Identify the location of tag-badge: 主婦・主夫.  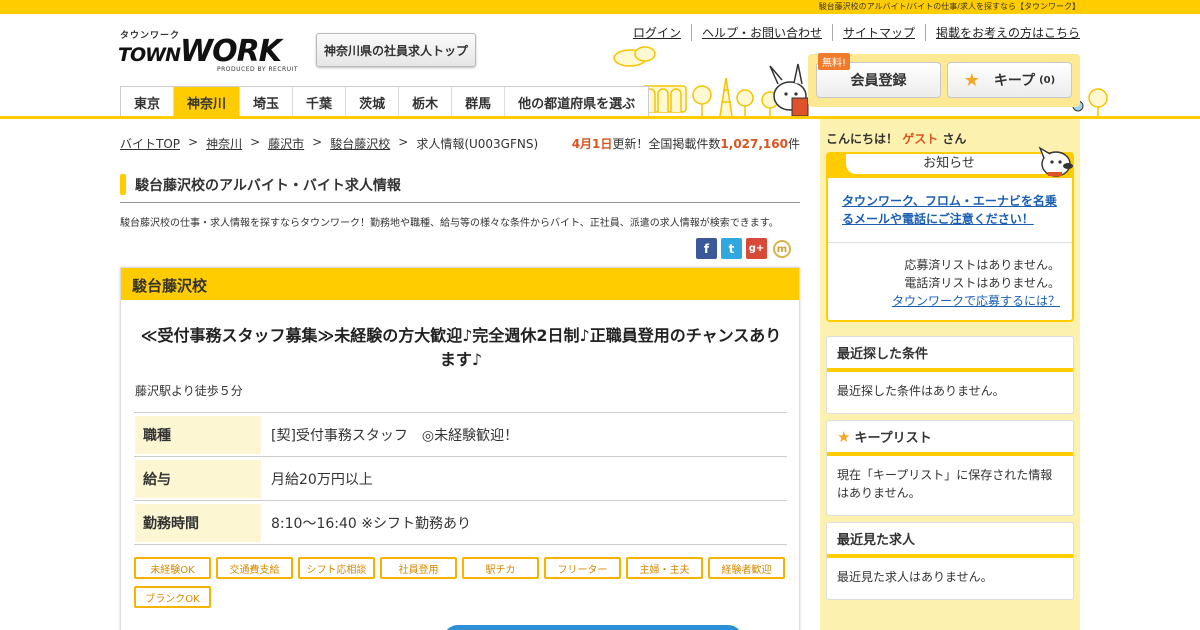
(664, 568).